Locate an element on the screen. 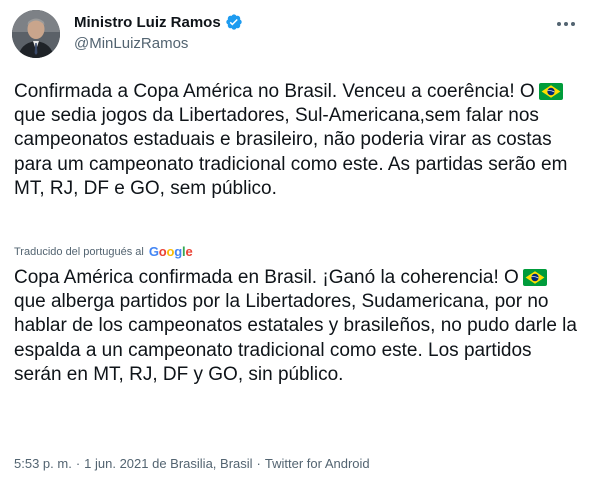  display-name: Ministro Luiz Ramos is located at coordinates (147, 22).